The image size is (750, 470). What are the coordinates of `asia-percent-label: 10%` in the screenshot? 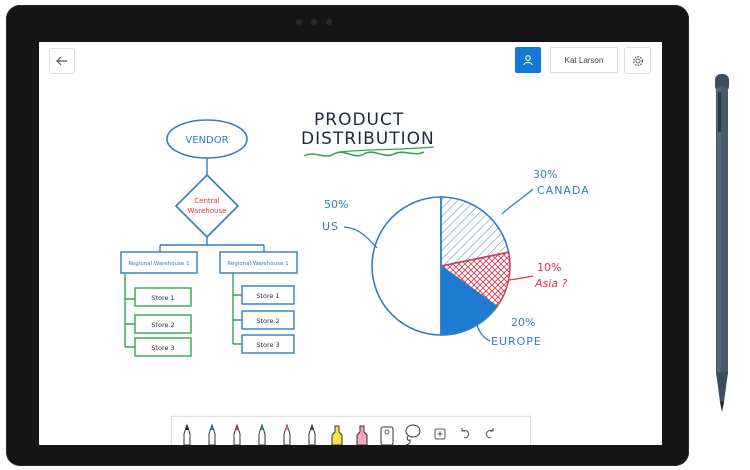 It's located at (549, 267).